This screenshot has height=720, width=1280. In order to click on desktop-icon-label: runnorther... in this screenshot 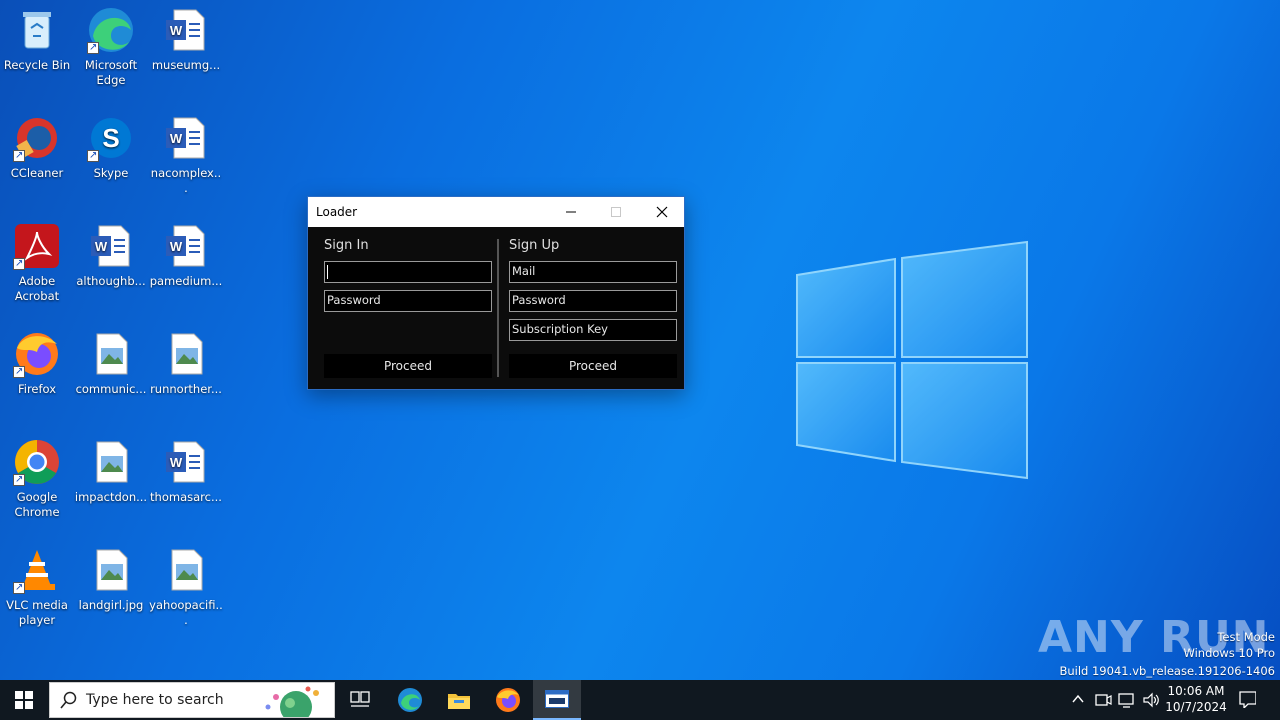, I will do `click(186, 389)`.